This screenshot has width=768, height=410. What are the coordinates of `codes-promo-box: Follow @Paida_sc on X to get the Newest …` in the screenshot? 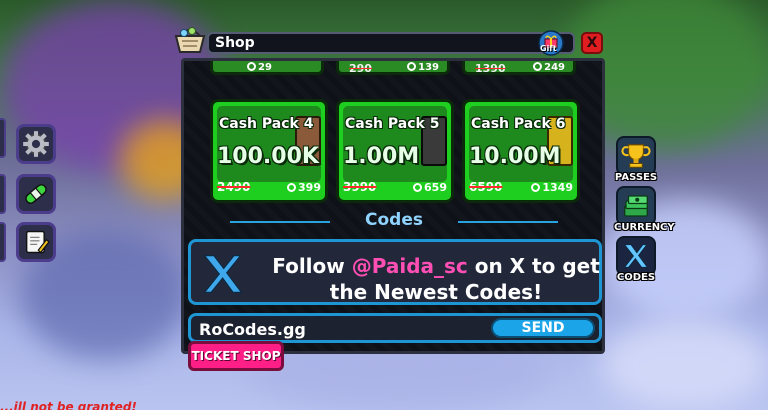 It's located at (395, 272).